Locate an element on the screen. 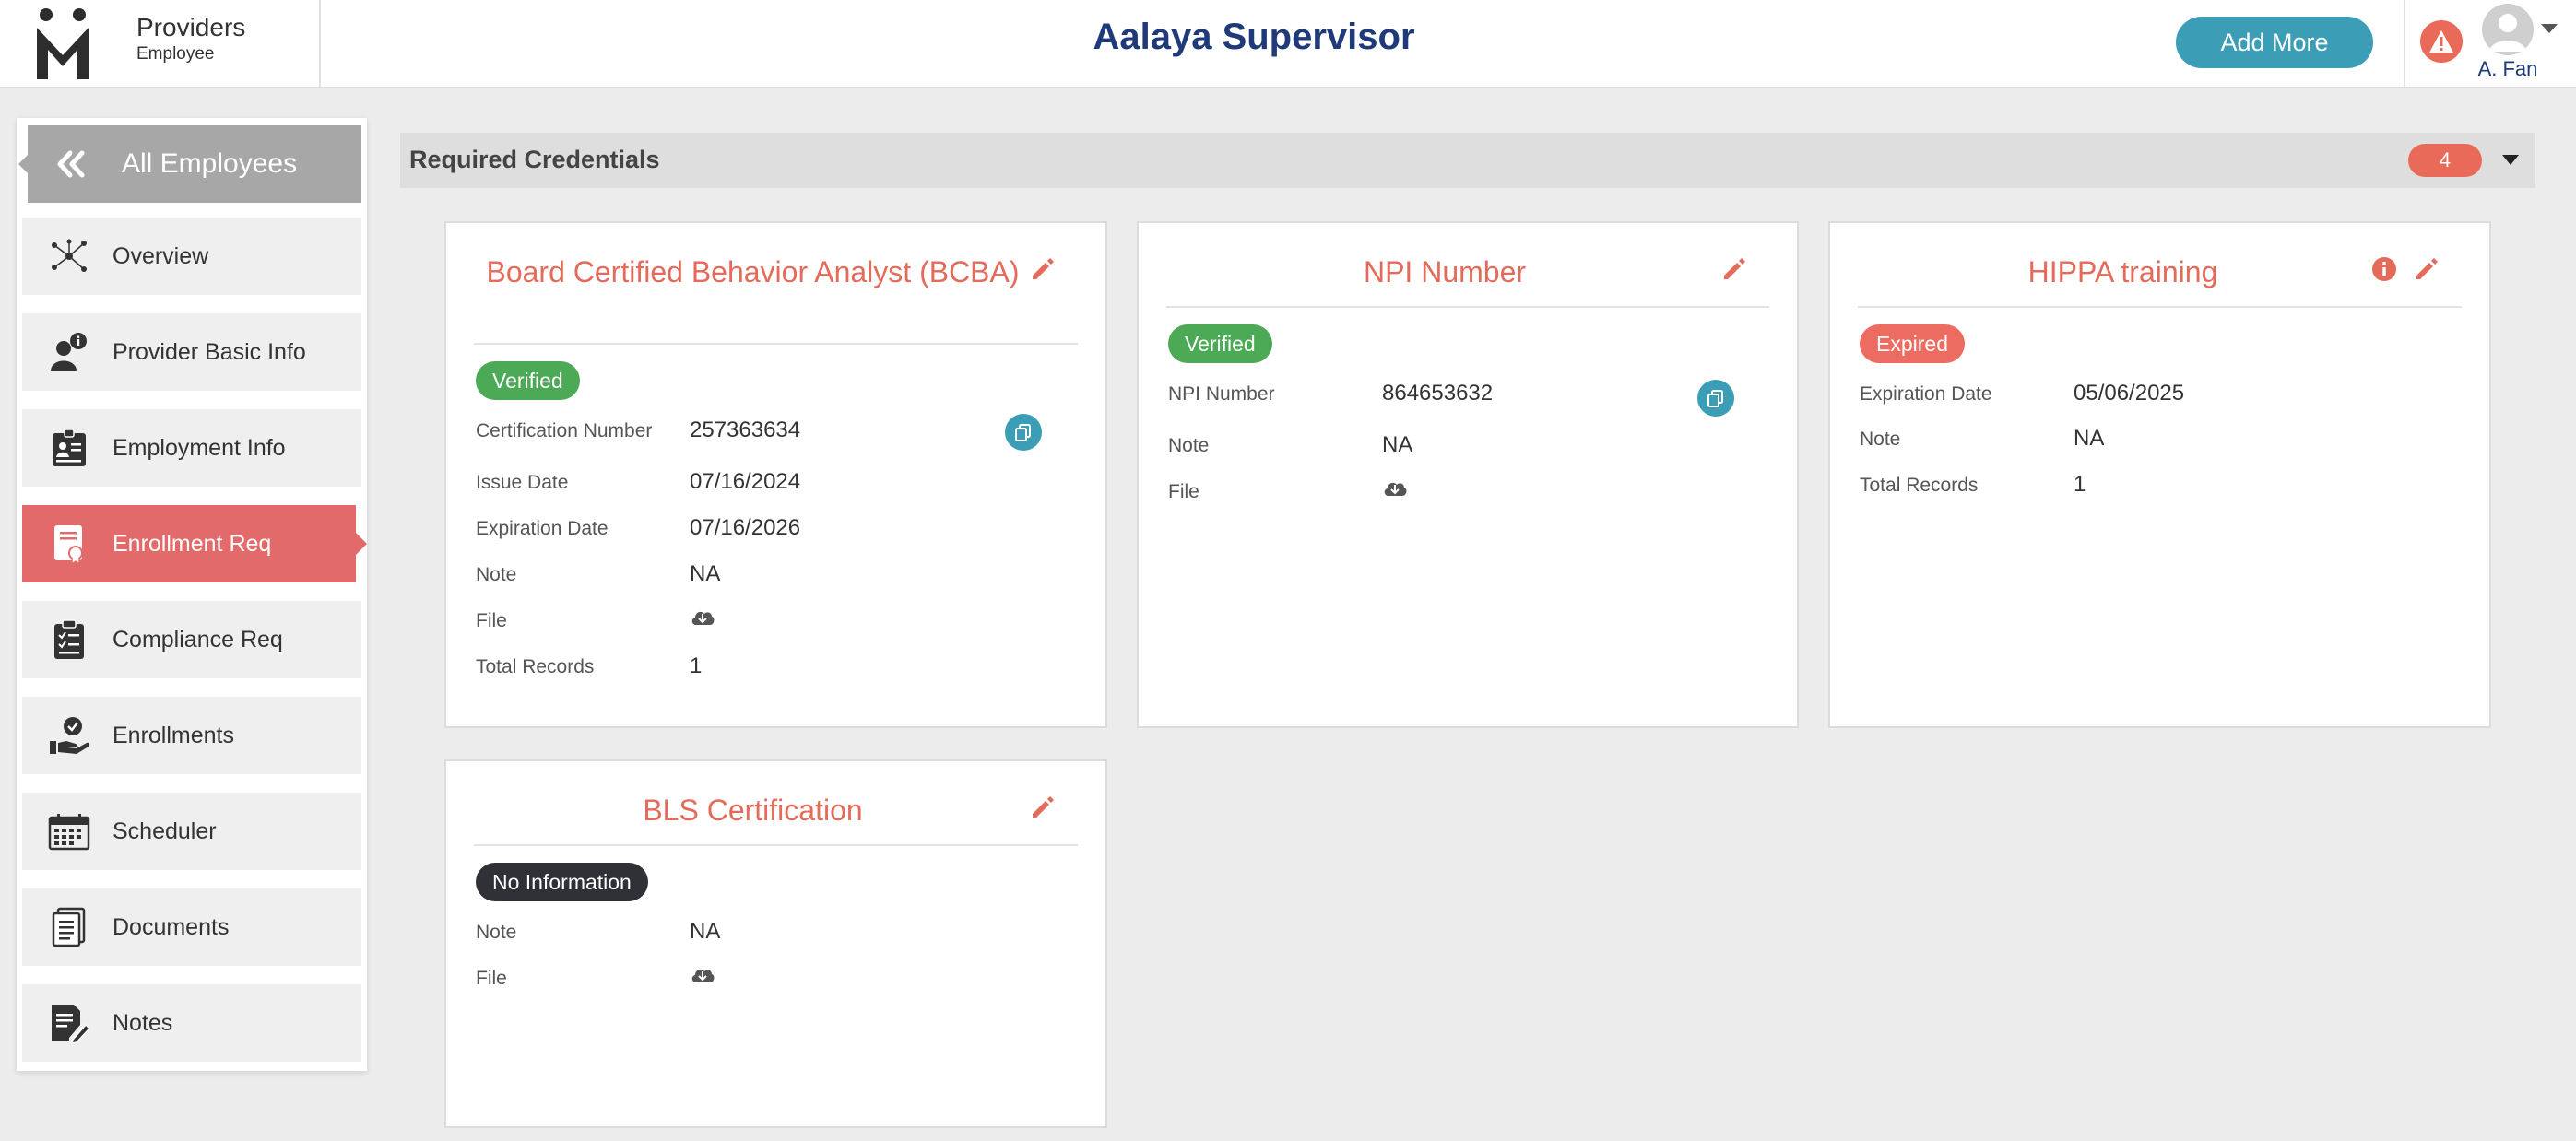 The image size is (2576, 1141). double-chevron-left-icon is located at coordinates (71, 164).